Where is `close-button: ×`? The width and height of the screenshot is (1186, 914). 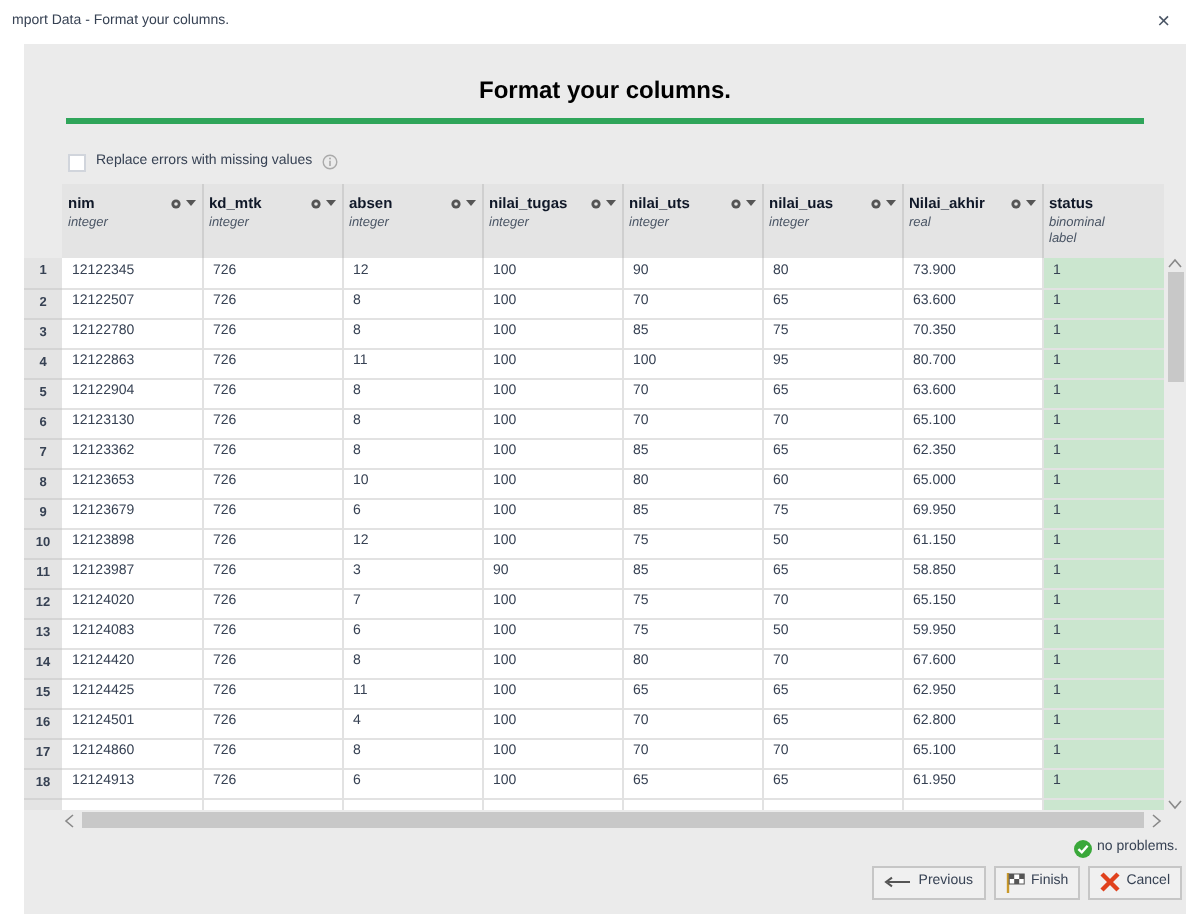
close-button: × is located at coordinates (1163, 22).